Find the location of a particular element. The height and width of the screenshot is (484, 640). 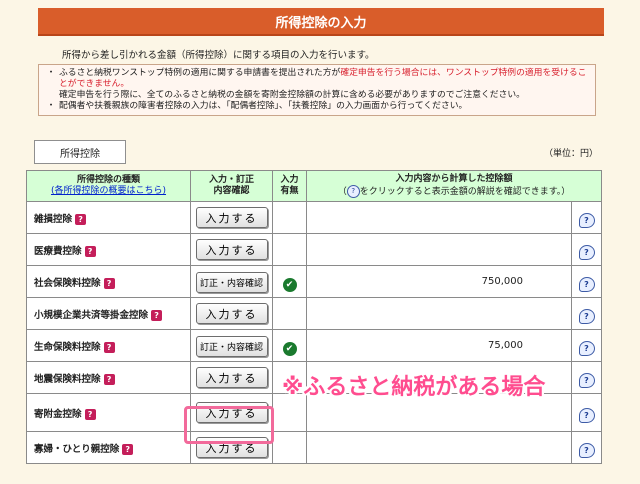

header-status-line2: 有無 is located at coordinates (289, 191).